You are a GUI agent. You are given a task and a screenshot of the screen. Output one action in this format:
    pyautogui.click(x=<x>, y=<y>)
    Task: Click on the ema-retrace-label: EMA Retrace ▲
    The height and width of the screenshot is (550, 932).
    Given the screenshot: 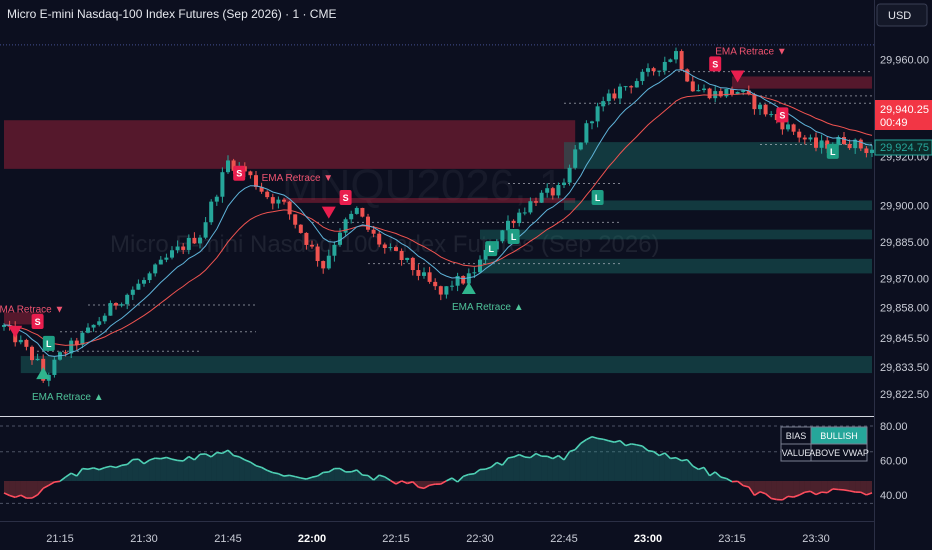 What is the action you would take?
    pyautogui.click(x=488, y=307)
    